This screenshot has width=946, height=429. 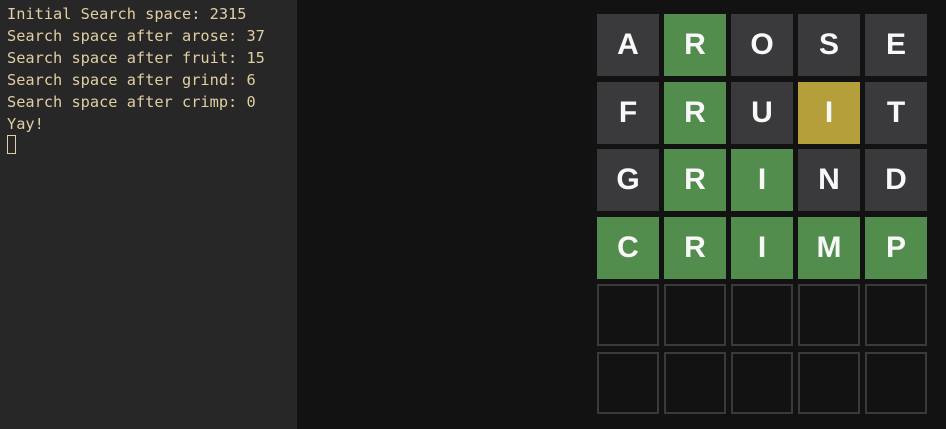 I want to click on tile-r4-c4: M, so click(x=829, y=247).